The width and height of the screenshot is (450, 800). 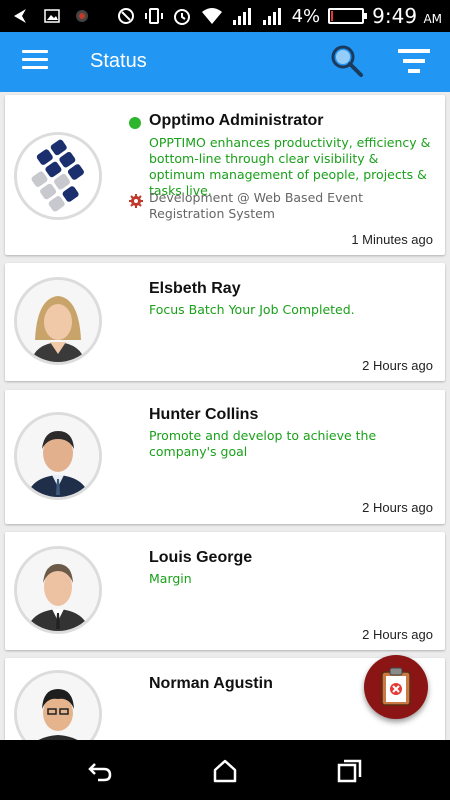 I want to click on battery-percent: 4%, so click(x=306, y=16).